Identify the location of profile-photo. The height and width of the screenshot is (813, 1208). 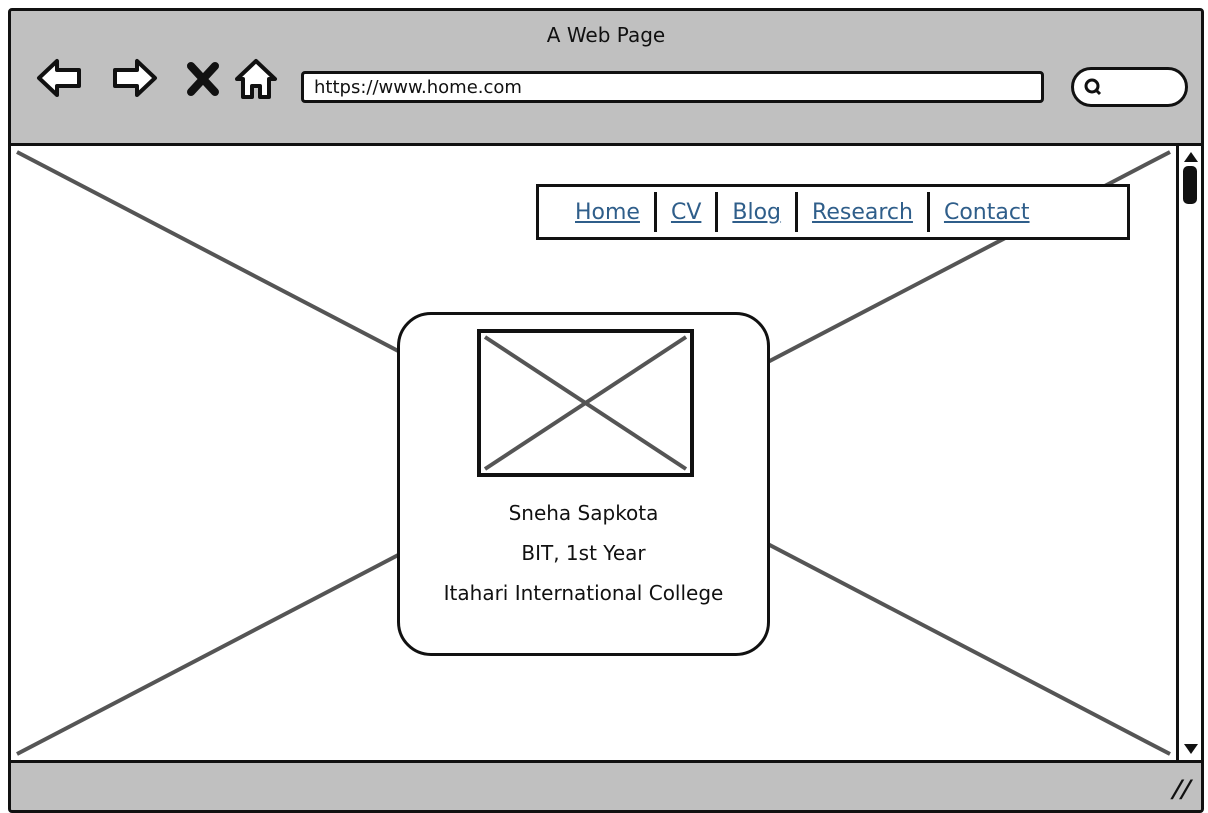
(585, 403).